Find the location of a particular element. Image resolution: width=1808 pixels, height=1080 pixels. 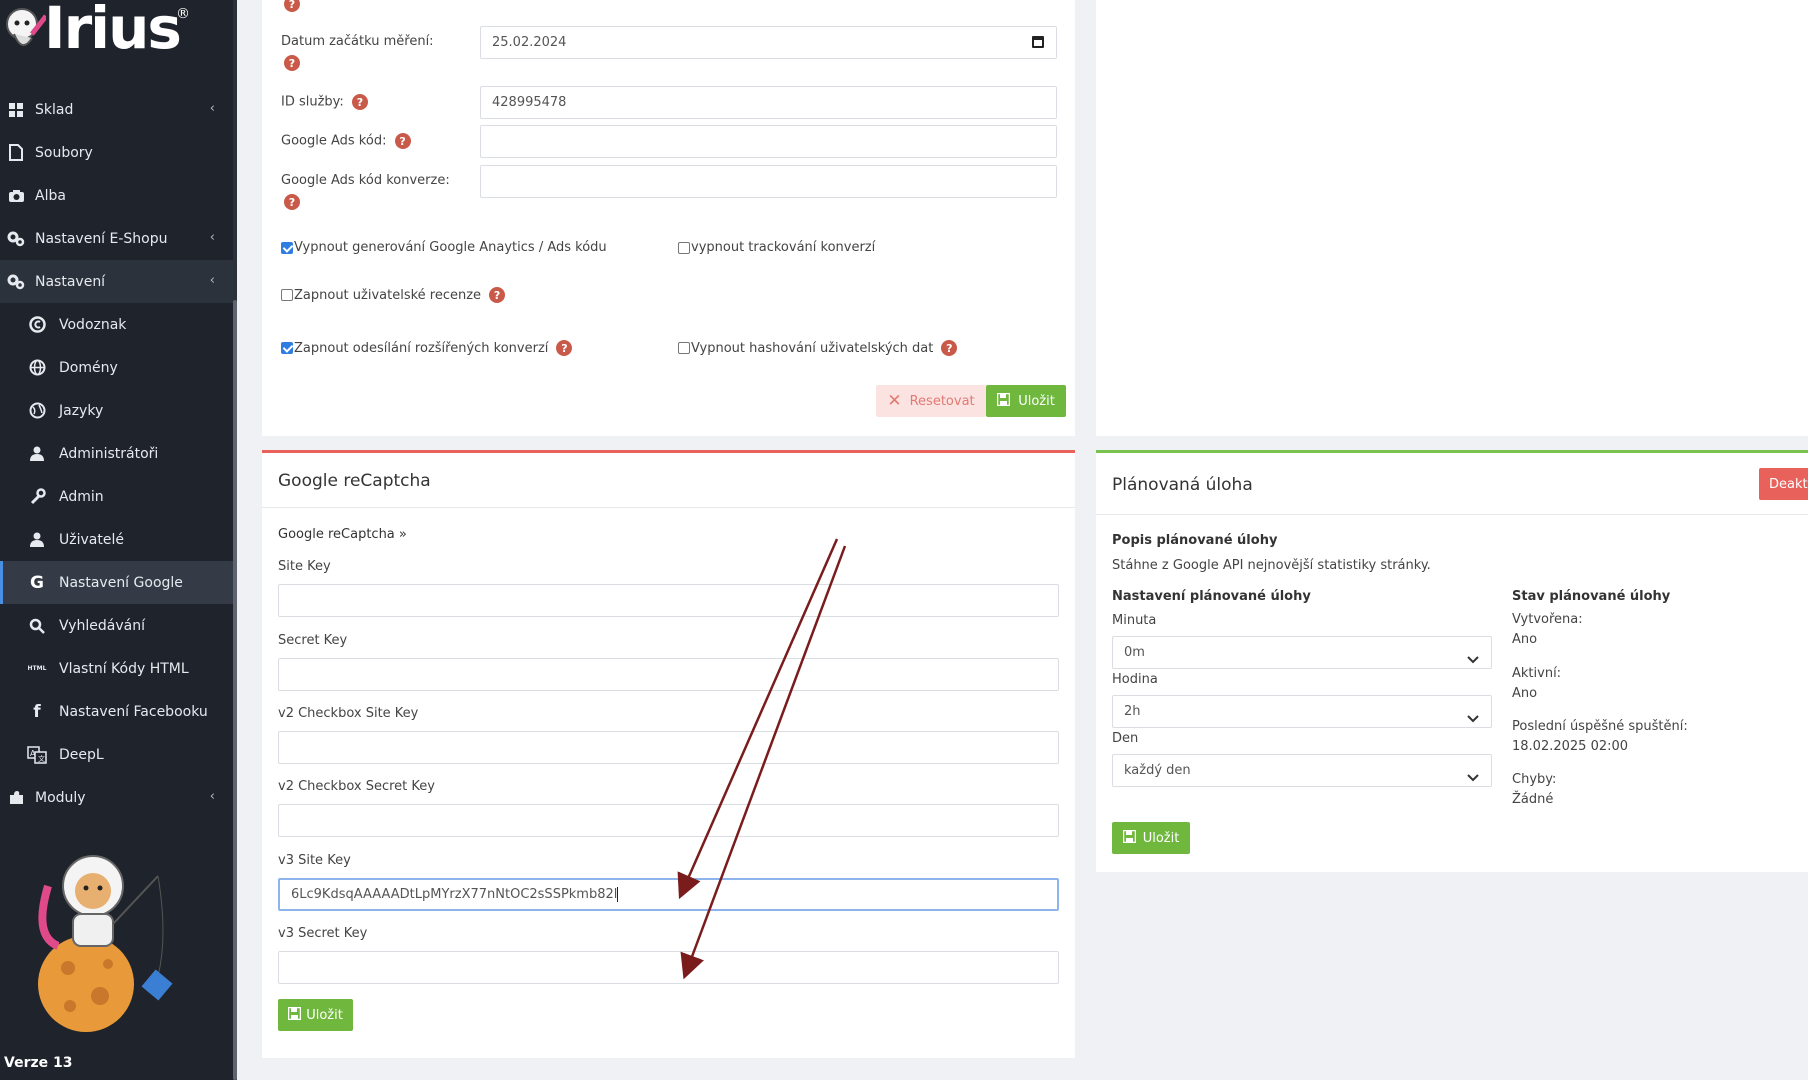

day-select: každý den is located at coordinates (1302, 770).